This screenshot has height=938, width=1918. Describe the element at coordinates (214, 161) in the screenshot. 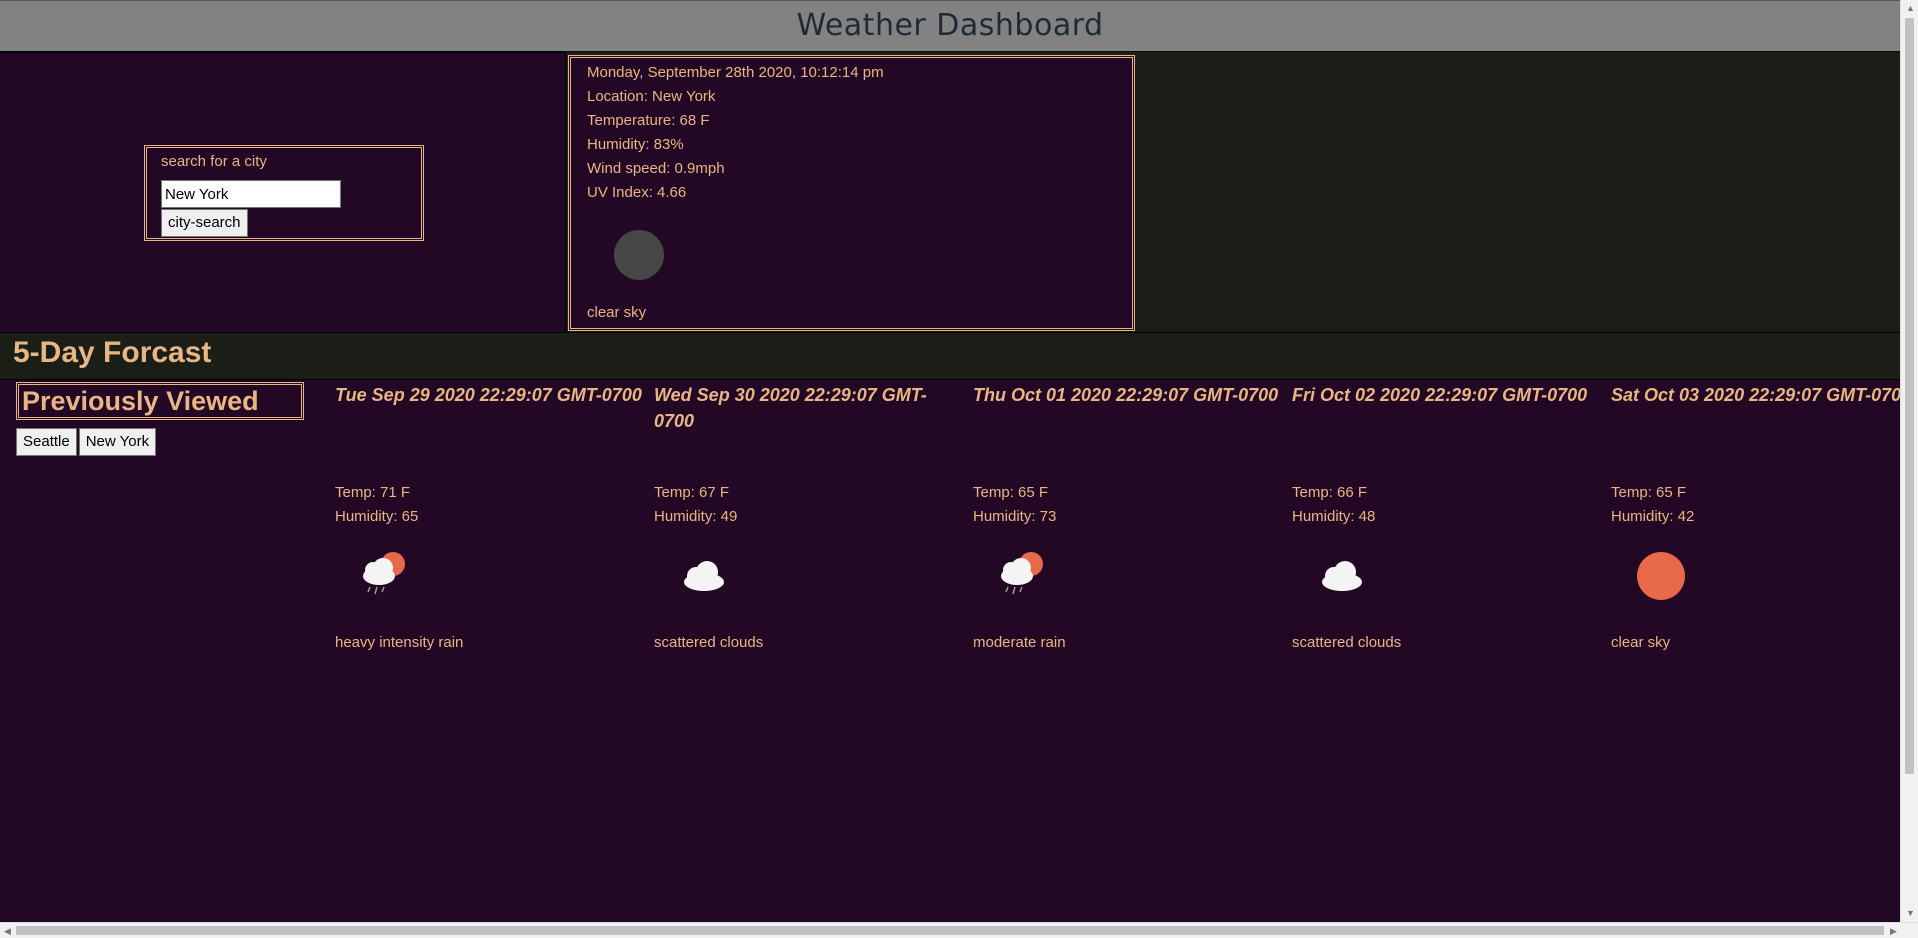

I see `search-label: search for a city` at that location.